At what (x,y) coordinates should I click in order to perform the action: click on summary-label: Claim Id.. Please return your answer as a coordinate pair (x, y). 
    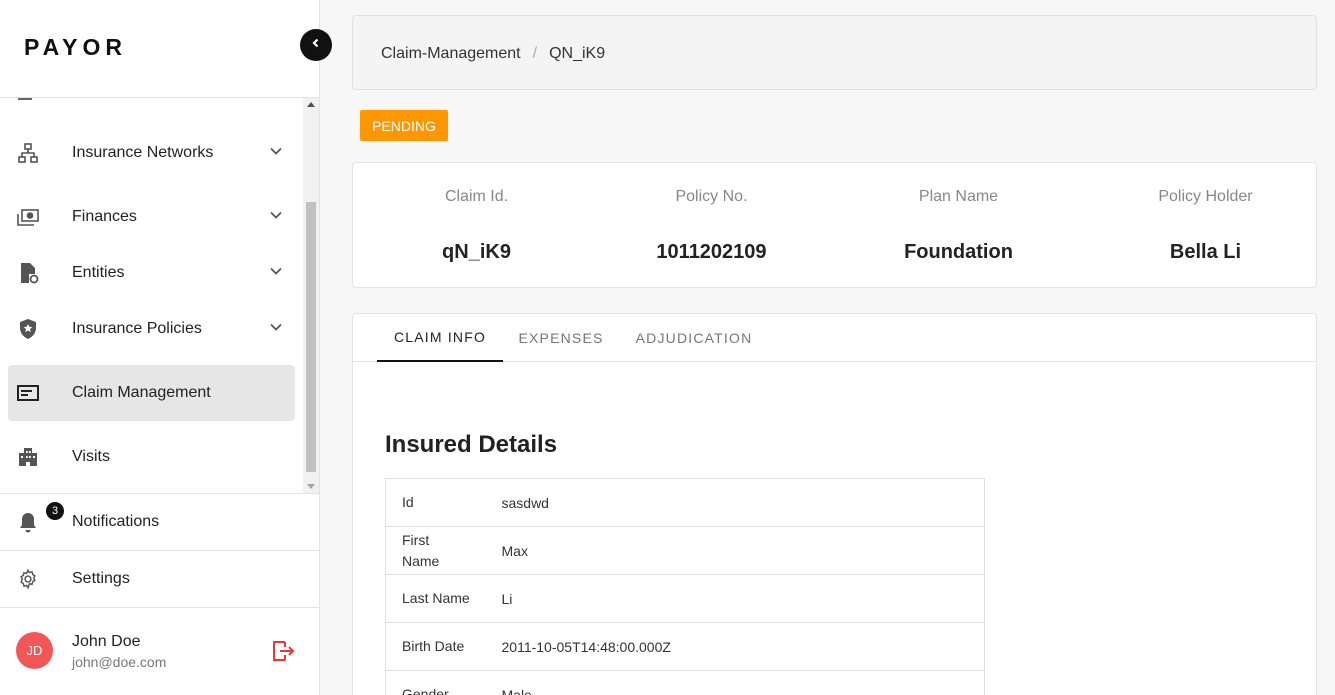
    Looking at the image, I should click on (476, 196).